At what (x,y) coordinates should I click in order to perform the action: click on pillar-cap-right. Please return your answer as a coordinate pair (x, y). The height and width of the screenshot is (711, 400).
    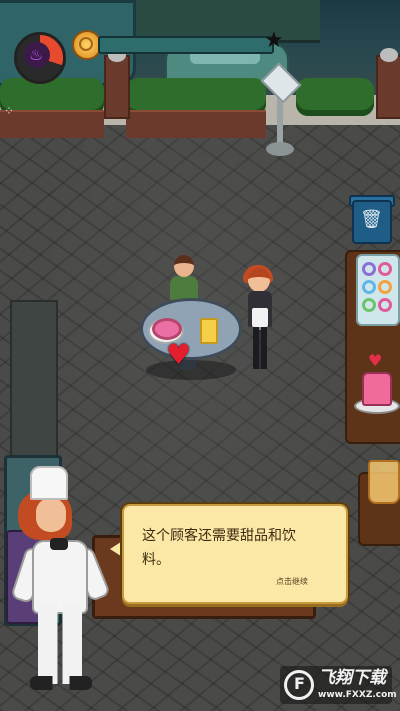
    Looking at the image, I should click on (389, 55).